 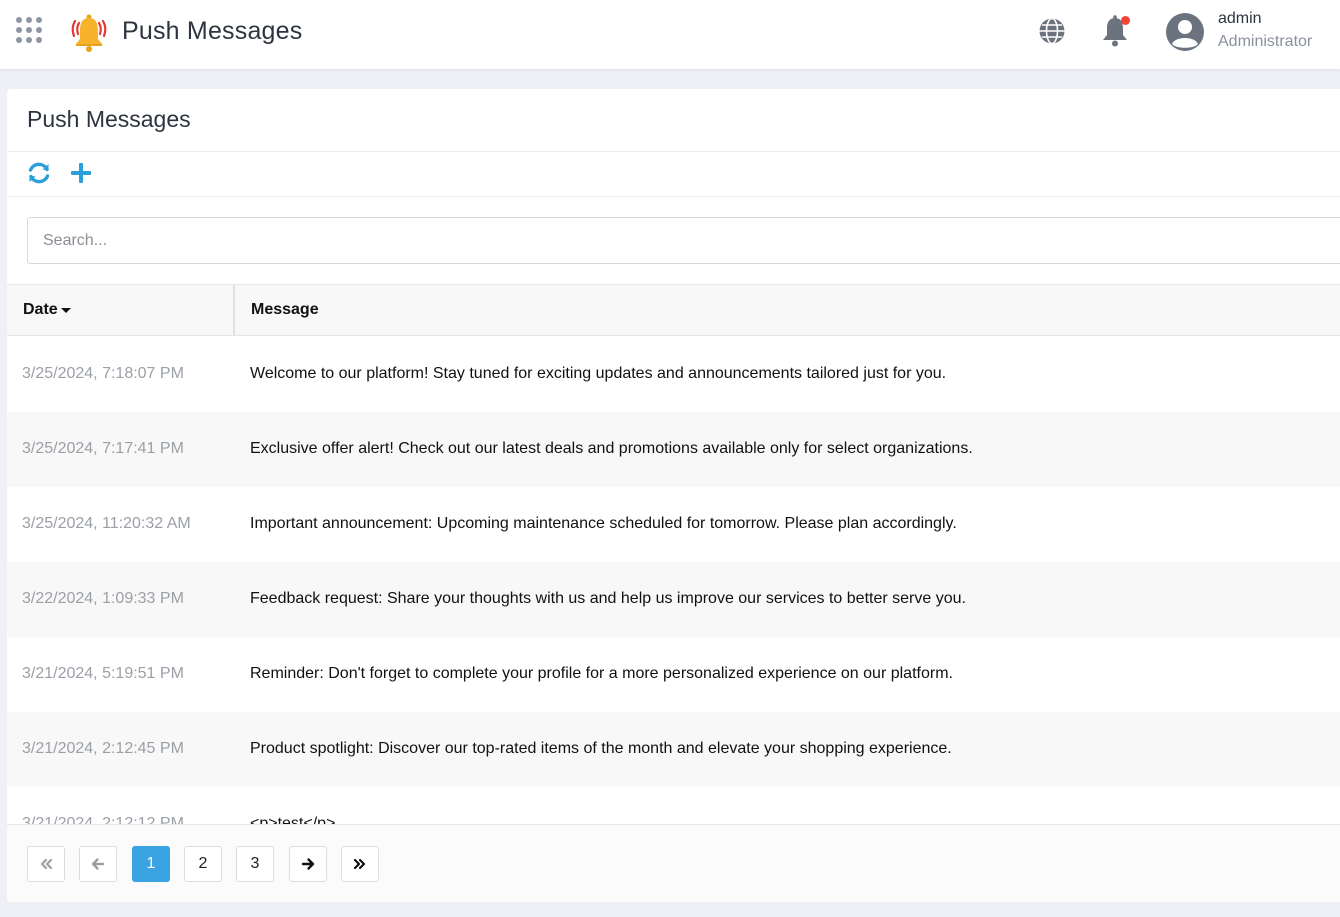 I want to click on column-header-date: Date, so click(x=121, y=310).